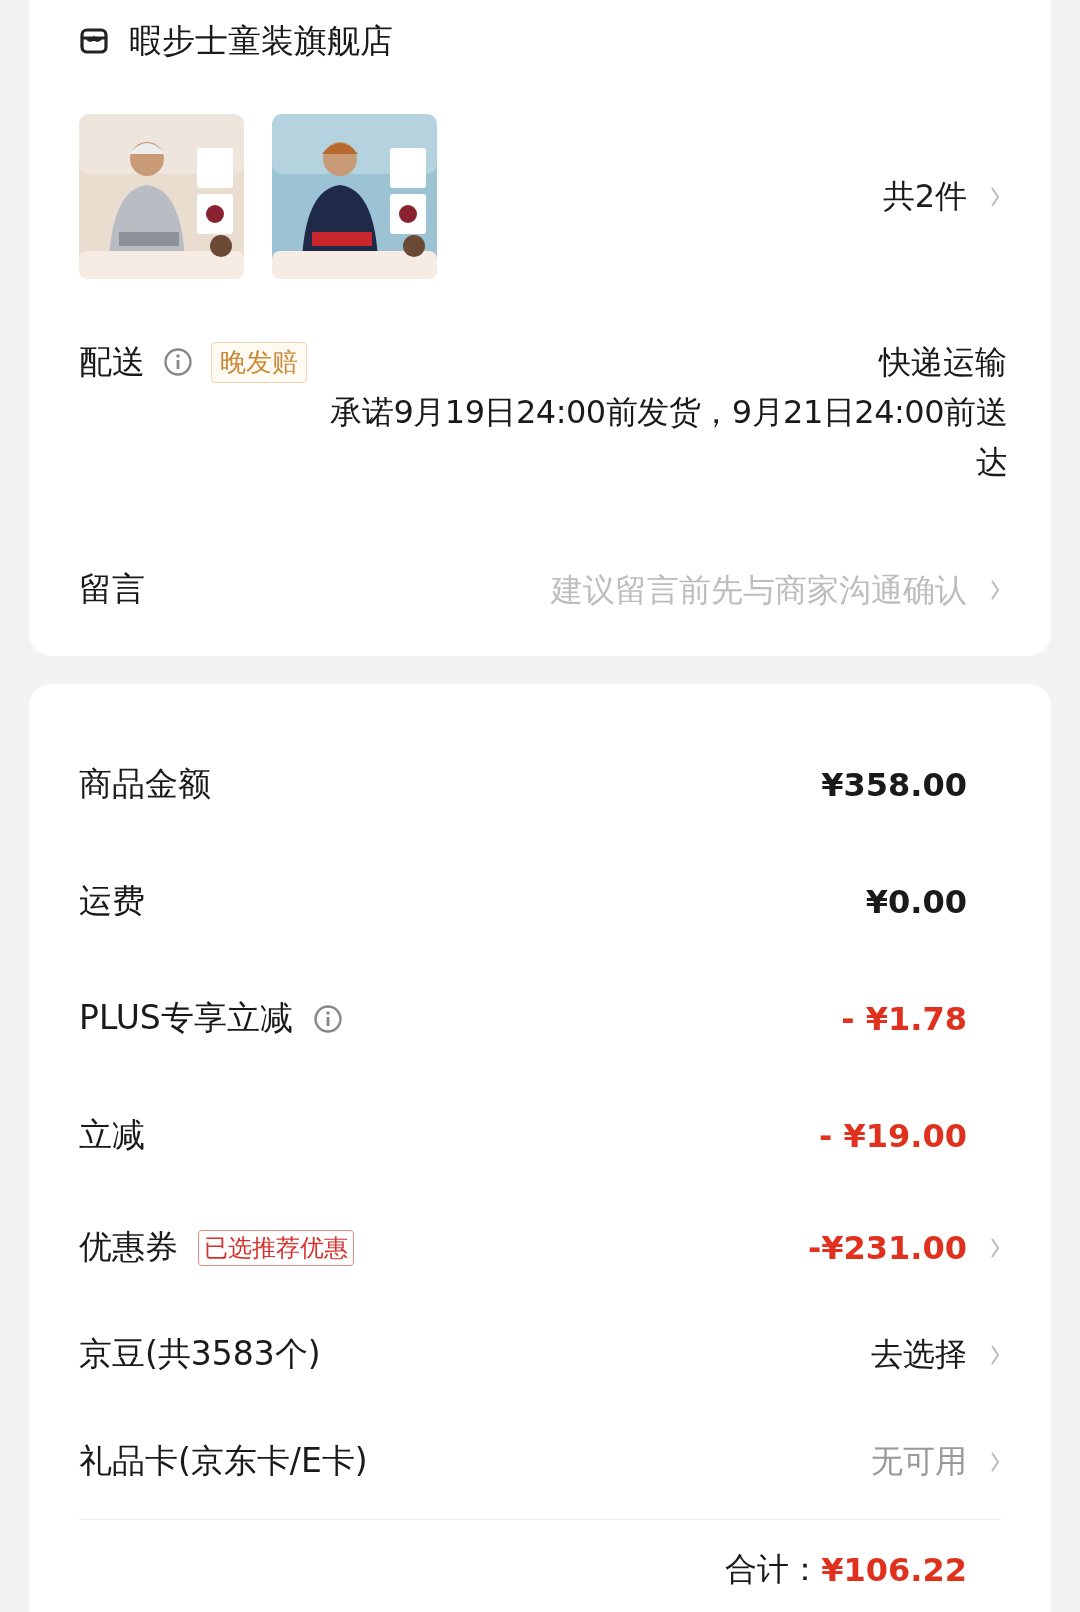 The width and height of the screenshot is (1080, 1612). Describe the element at coordinates (887, 1247) in the screenshot. I see `summary-value: -¥231.00` at that location.